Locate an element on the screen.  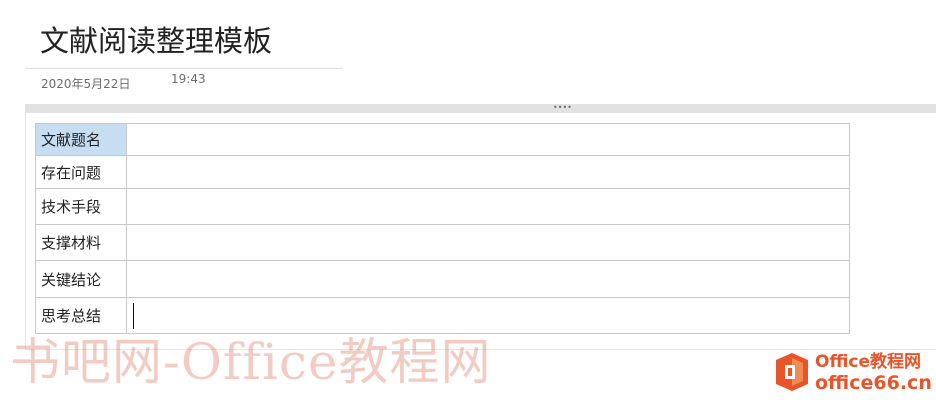
table-row: 思考总结 is located at coordinates (442, 315).